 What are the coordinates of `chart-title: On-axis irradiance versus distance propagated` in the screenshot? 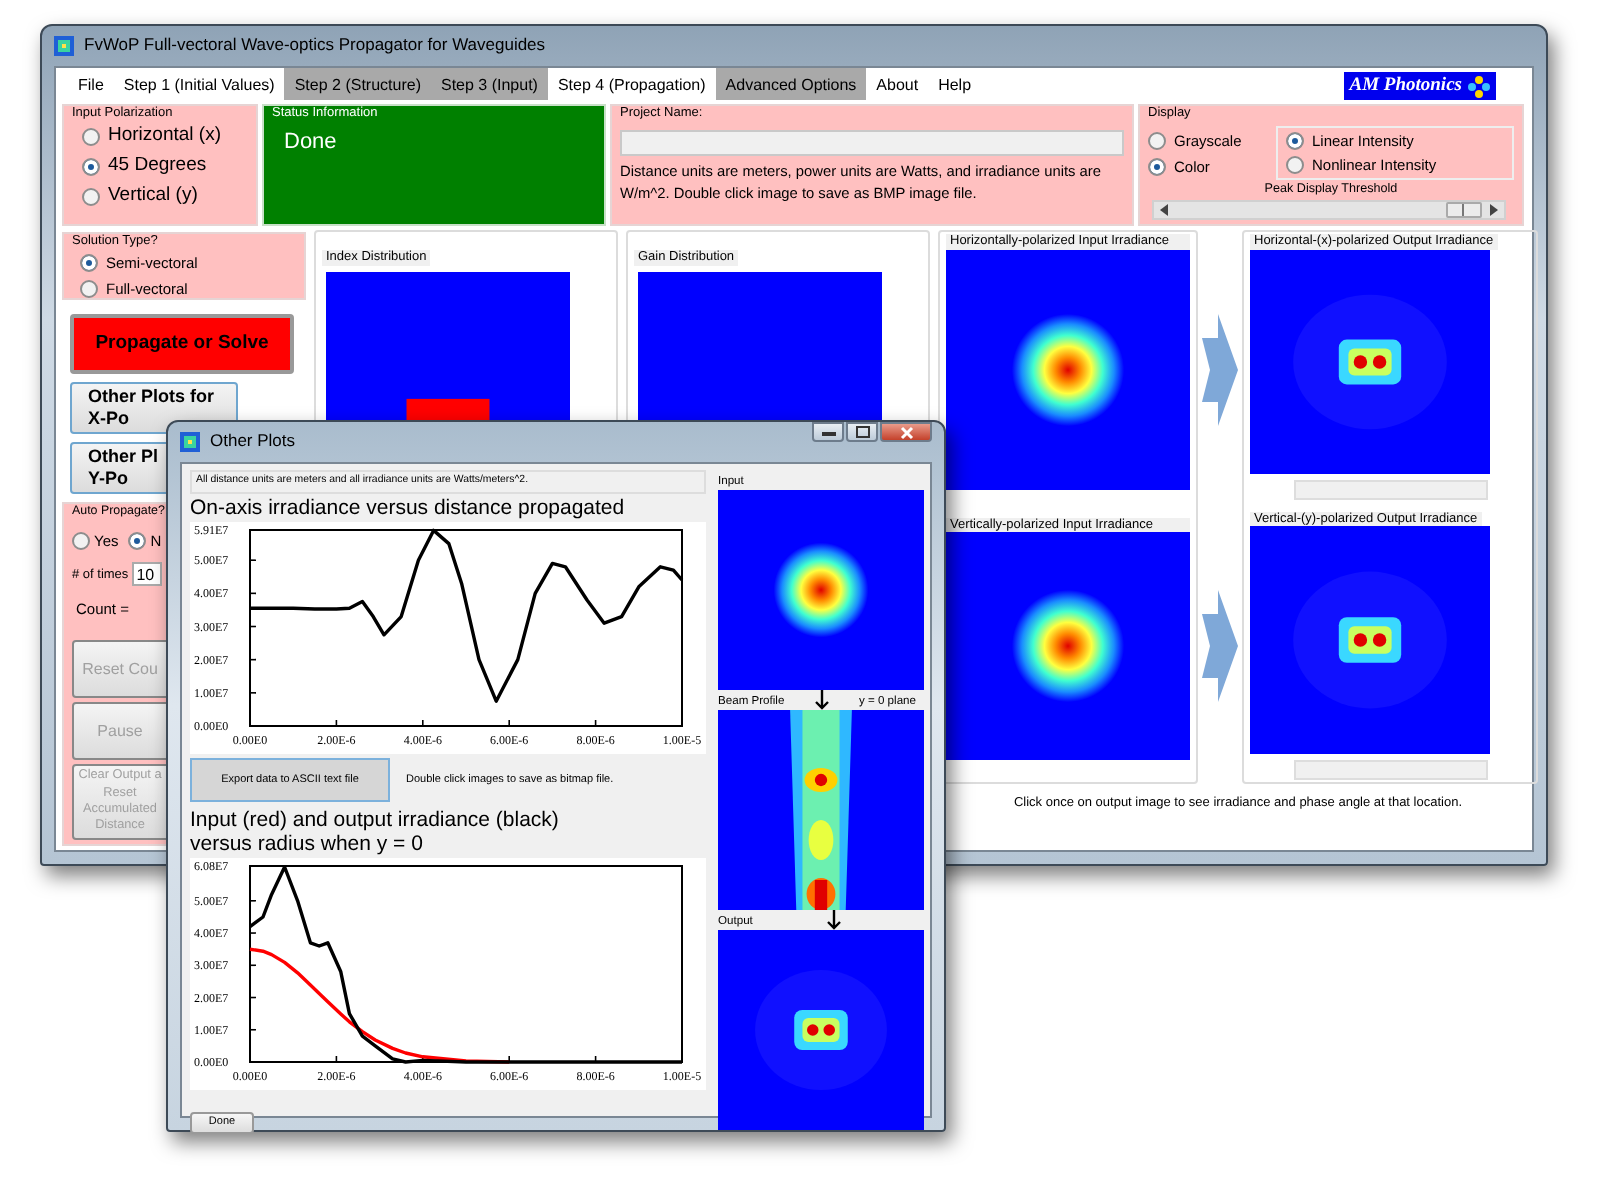 It's located at (408, 508).